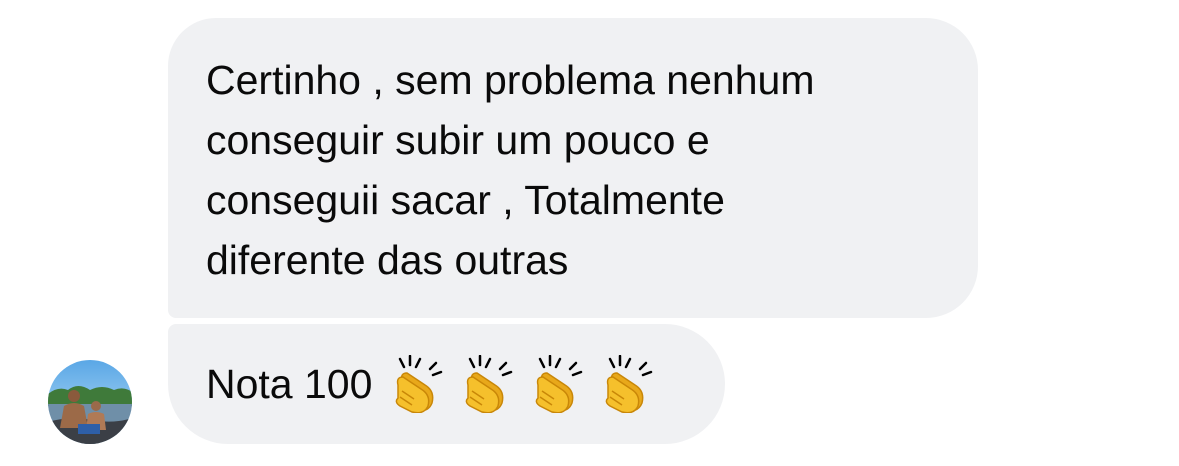  I want to click on avatar, so click(90, 402).